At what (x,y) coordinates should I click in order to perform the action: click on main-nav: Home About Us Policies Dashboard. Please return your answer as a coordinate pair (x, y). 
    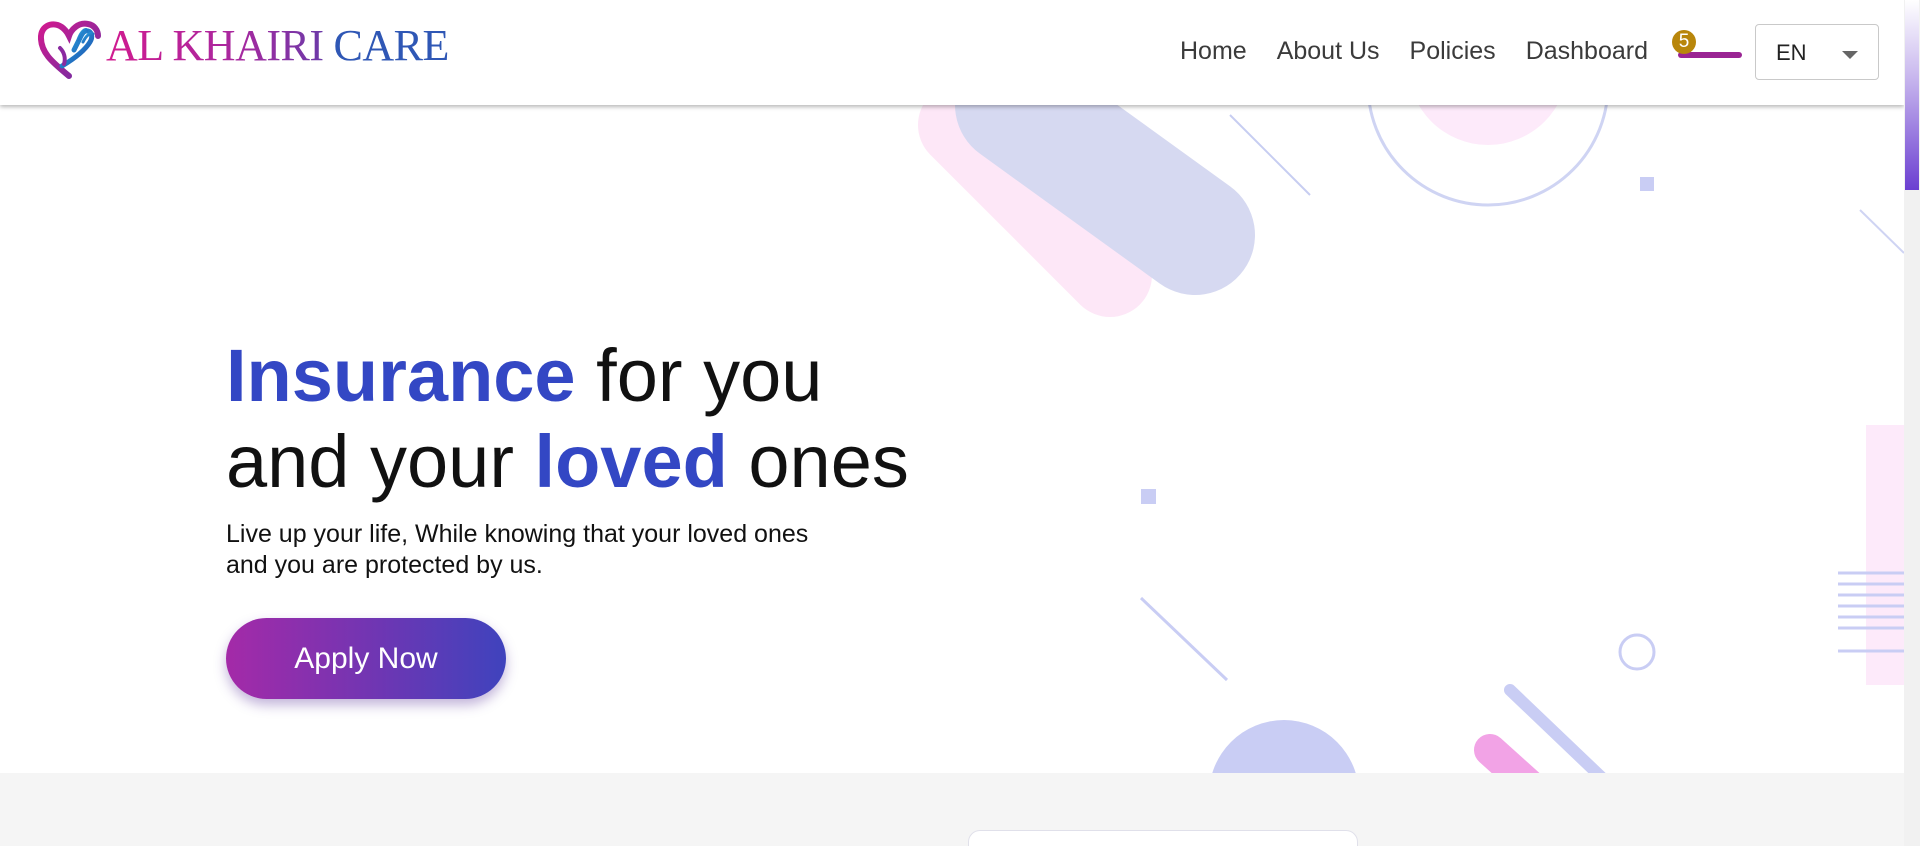
    Looking at the image, I should click on (1414, 51).